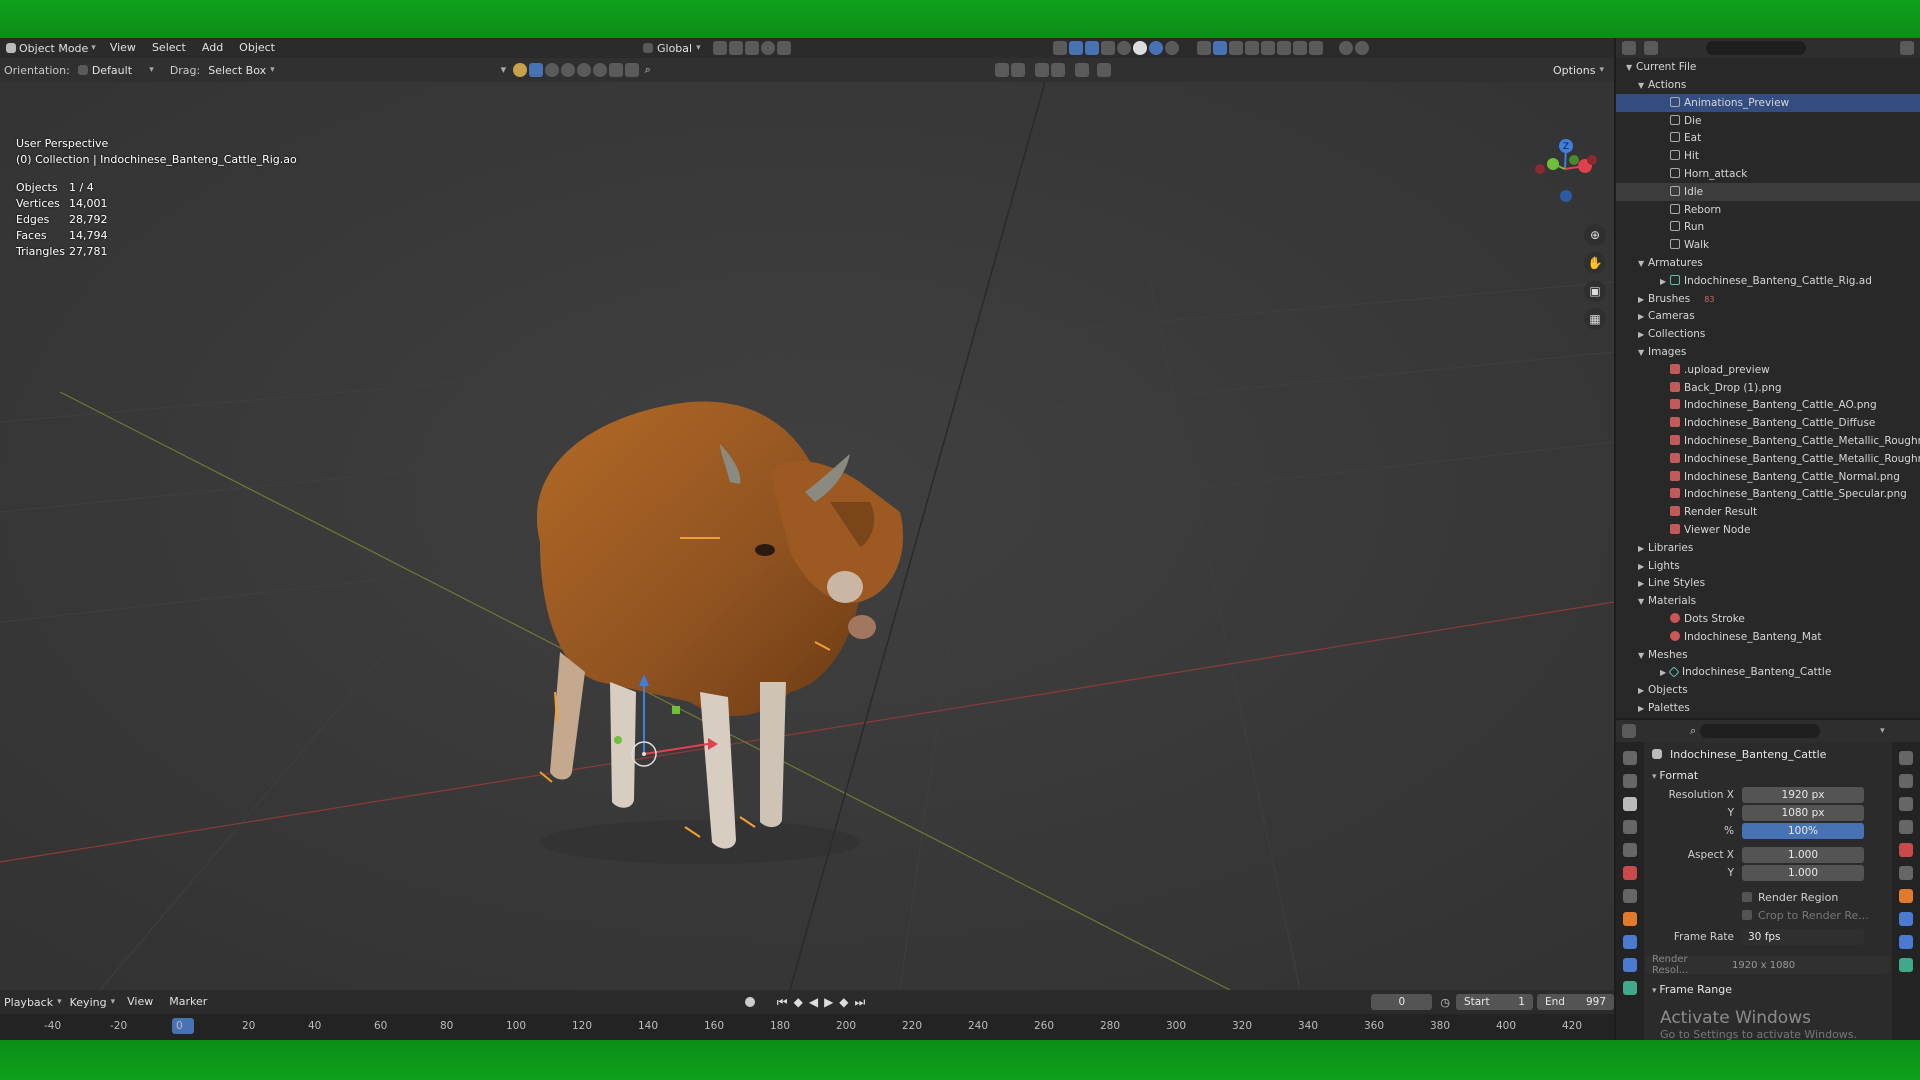  I want to click on zoom-icon: ⊕, so click(1595, 235).